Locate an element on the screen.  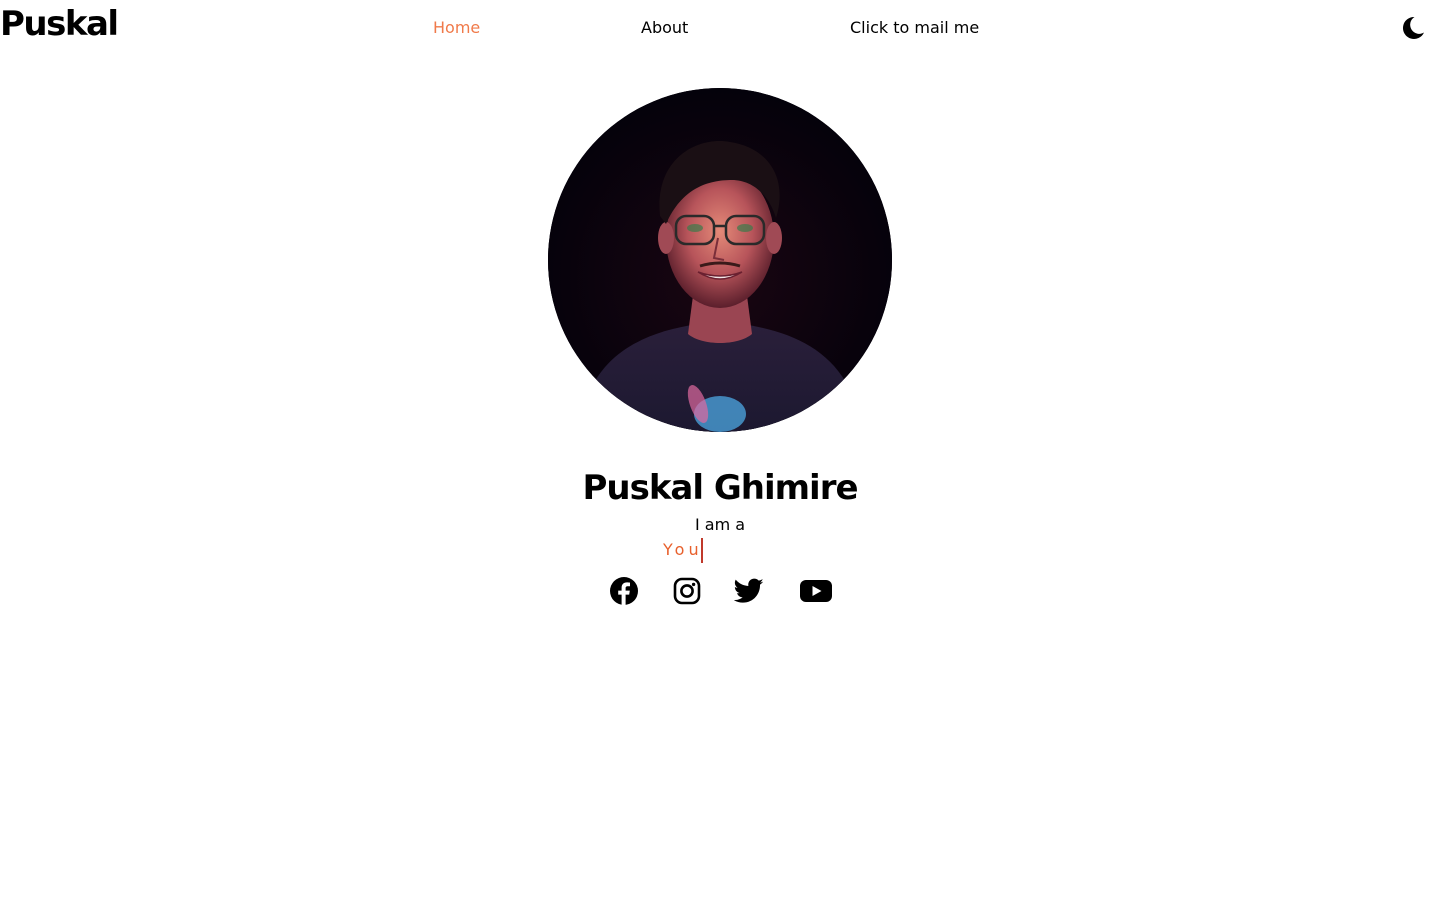
nav-about-link: About is located at coordinates (664, 28).